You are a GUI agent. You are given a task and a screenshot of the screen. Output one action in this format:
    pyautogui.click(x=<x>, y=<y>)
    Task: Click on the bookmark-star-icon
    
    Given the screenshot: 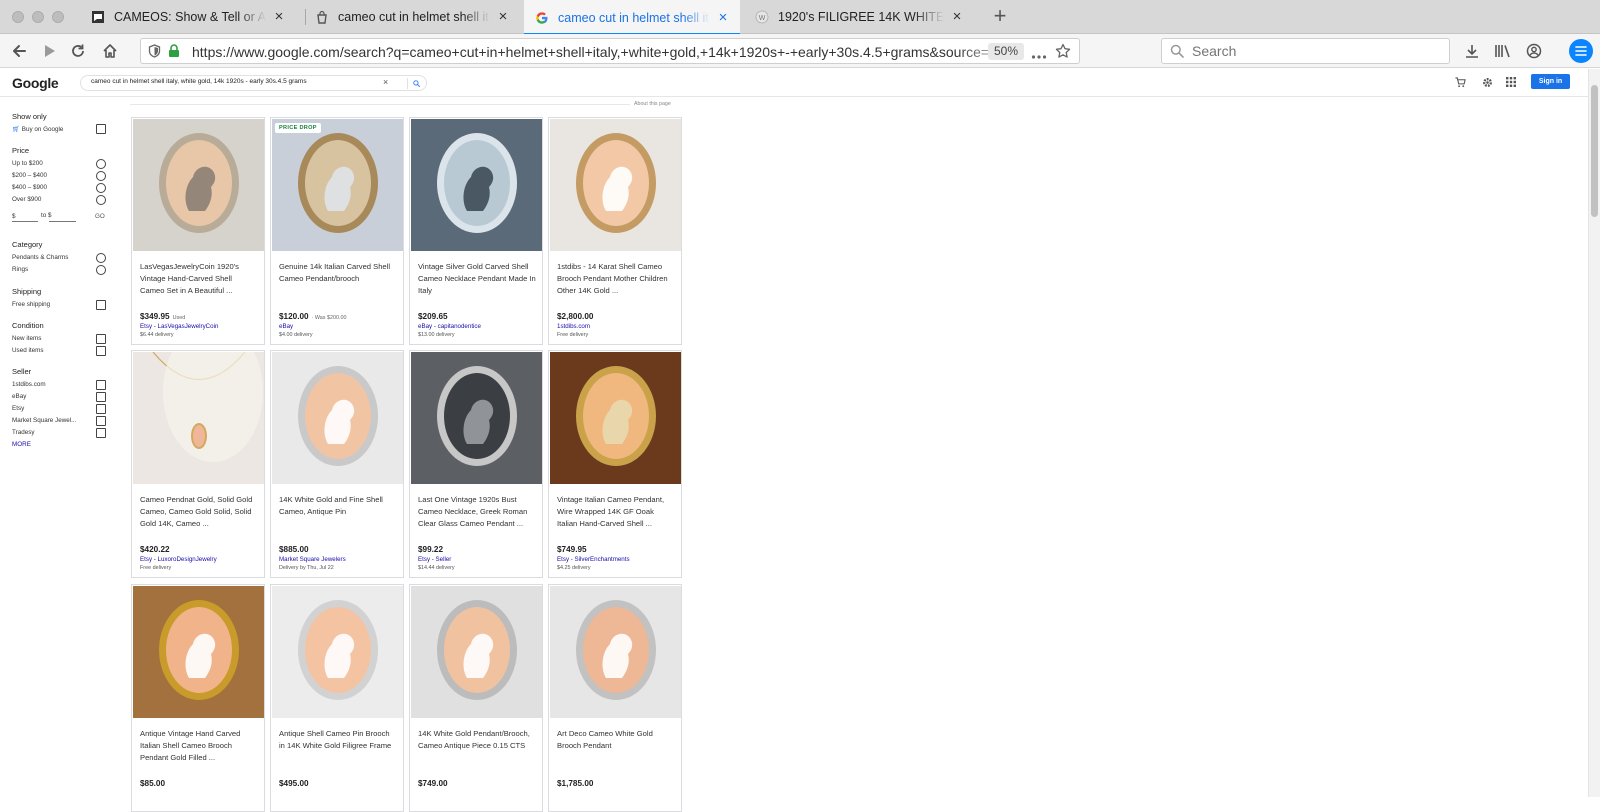 What is the action you would take?
    pyautogui.click(x=1063, y=53)
    